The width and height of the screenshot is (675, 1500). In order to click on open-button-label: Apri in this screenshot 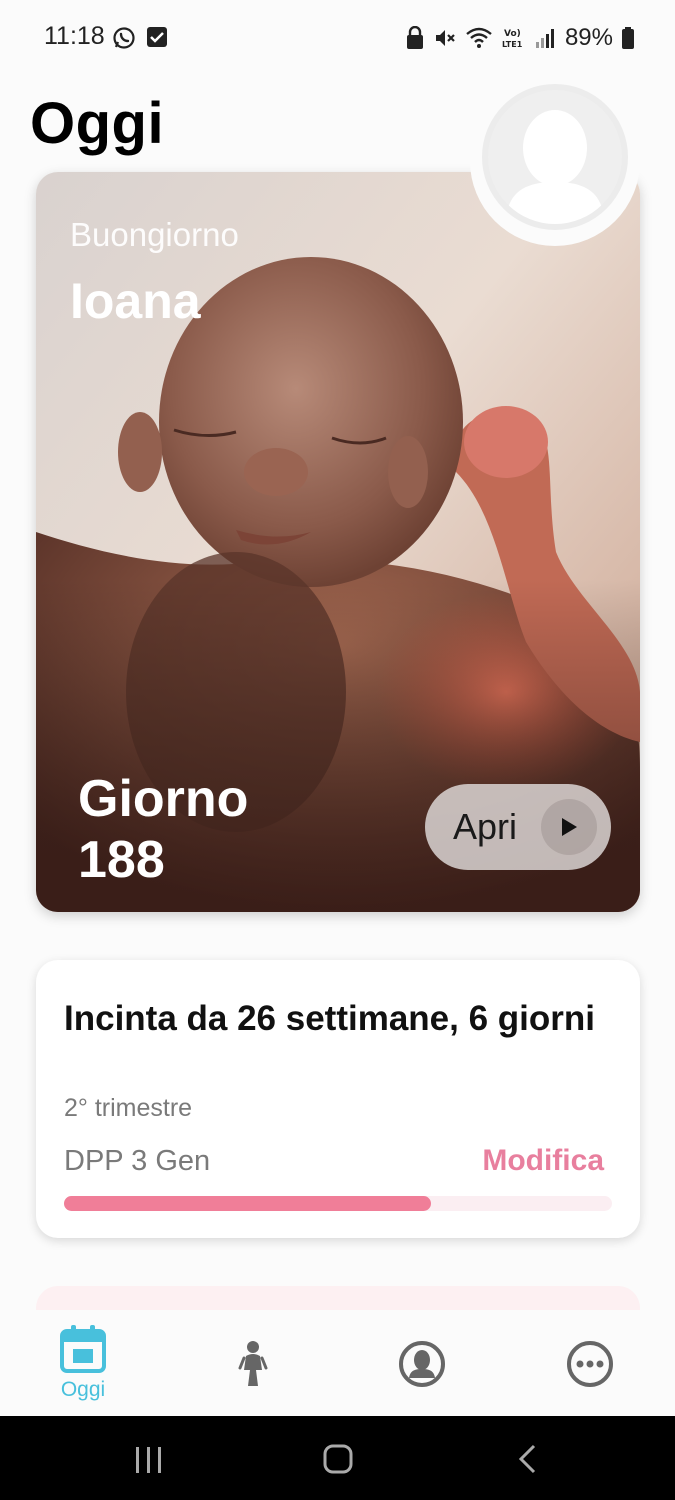, I will do `click(485, 826)`.